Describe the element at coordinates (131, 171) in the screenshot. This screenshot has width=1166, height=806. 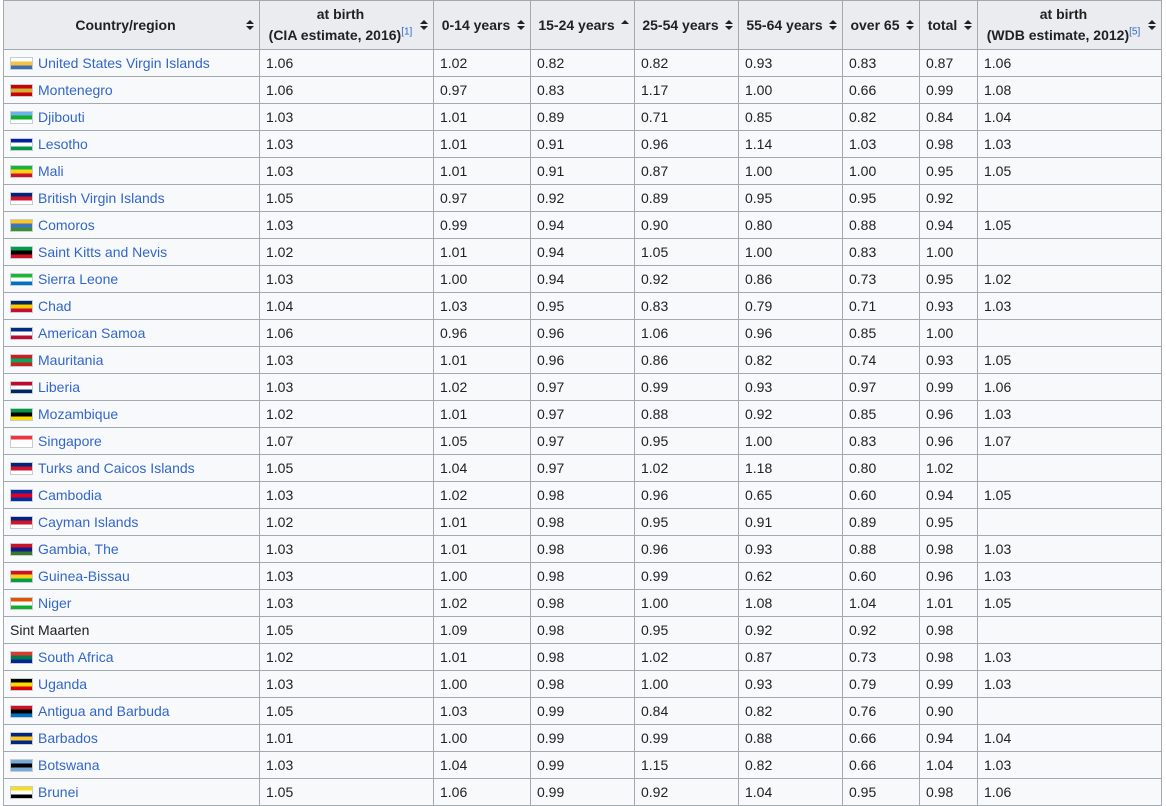
I see `country-cell: Mali` at that location.